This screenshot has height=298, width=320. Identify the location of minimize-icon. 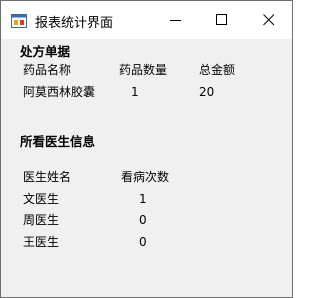
(175, 20).